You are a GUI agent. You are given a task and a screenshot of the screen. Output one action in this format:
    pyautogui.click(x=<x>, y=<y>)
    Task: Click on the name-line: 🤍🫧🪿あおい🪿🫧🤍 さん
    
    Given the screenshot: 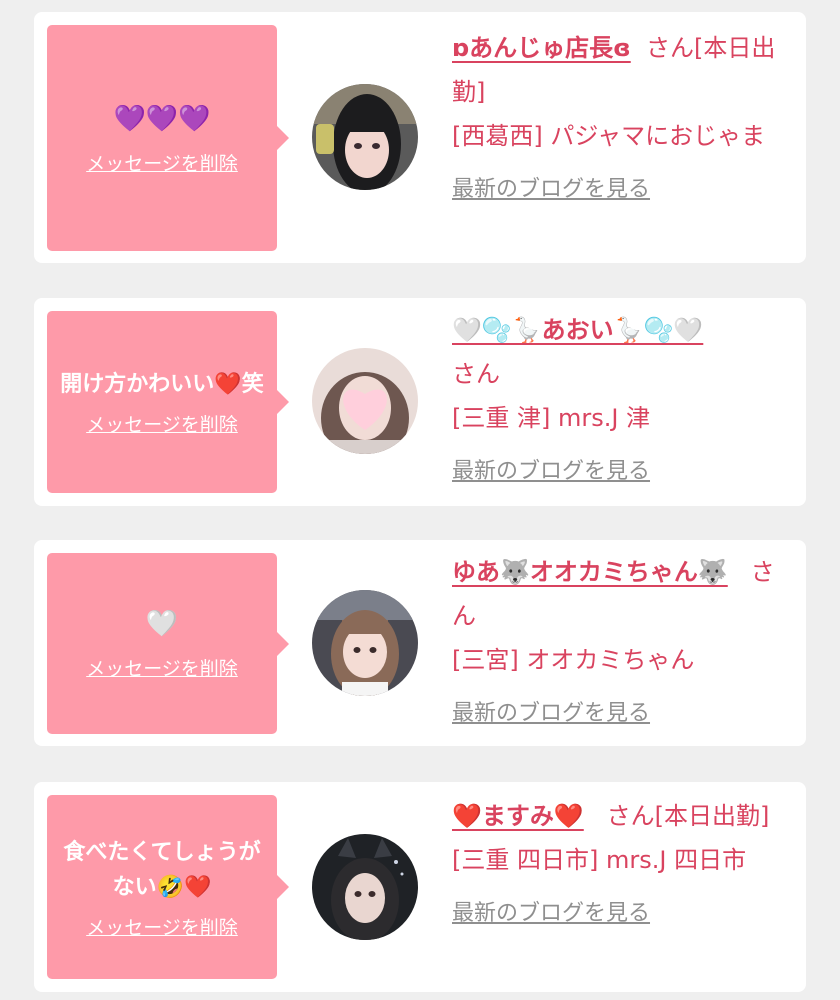 What is the action you would take?
    pyautogui.click(x=622, y=352)
    